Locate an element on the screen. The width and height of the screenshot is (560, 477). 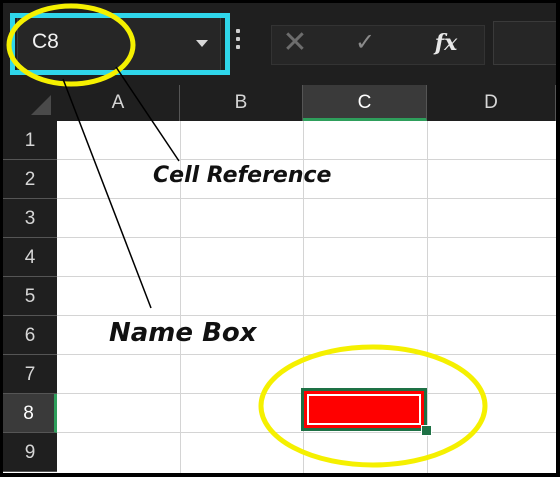
name-box: C8 is located at coordinates (119, 43).